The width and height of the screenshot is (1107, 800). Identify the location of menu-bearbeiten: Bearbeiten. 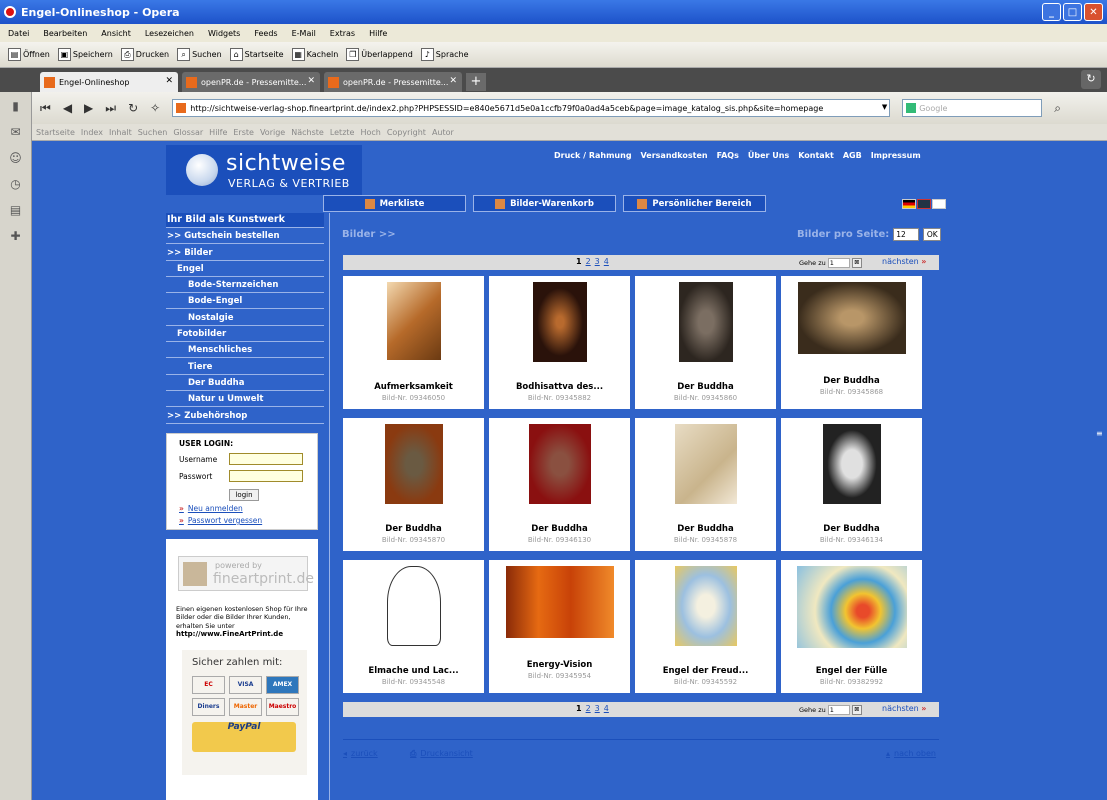
(65, 33).